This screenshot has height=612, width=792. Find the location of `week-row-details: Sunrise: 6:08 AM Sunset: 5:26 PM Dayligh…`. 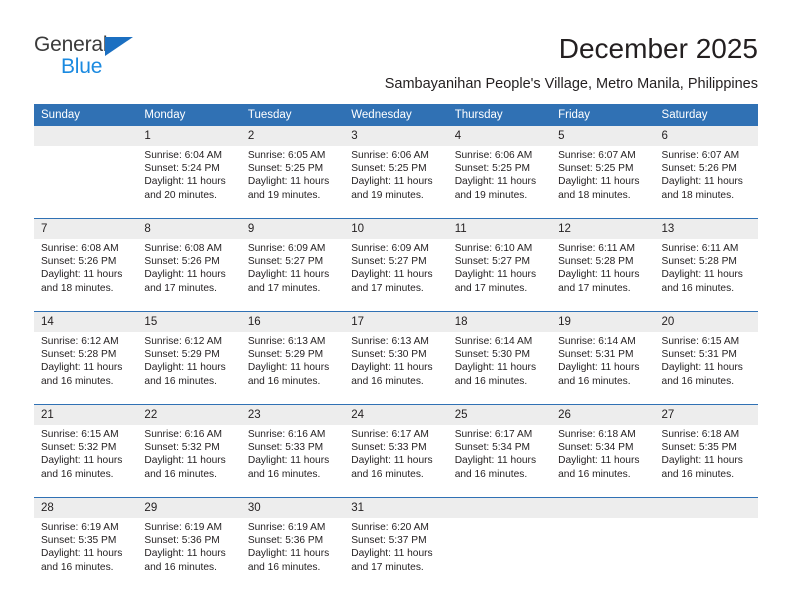

week-row-details: Sunrise: 6:08 AM Sunset: 5:26 PM Dayligh… is located at coordinates (396, 275).